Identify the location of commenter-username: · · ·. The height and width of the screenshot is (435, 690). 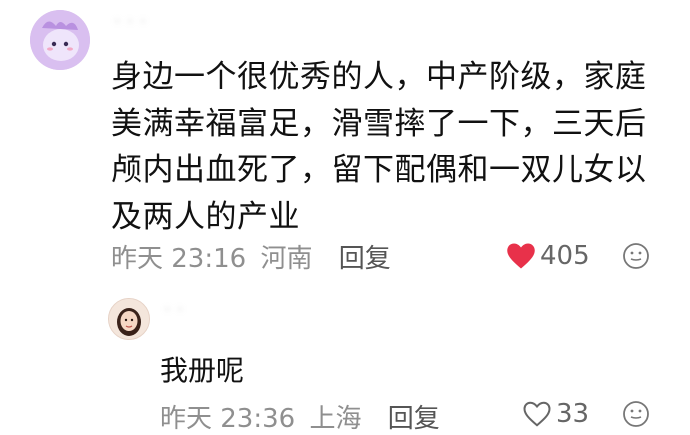
(131, 22).